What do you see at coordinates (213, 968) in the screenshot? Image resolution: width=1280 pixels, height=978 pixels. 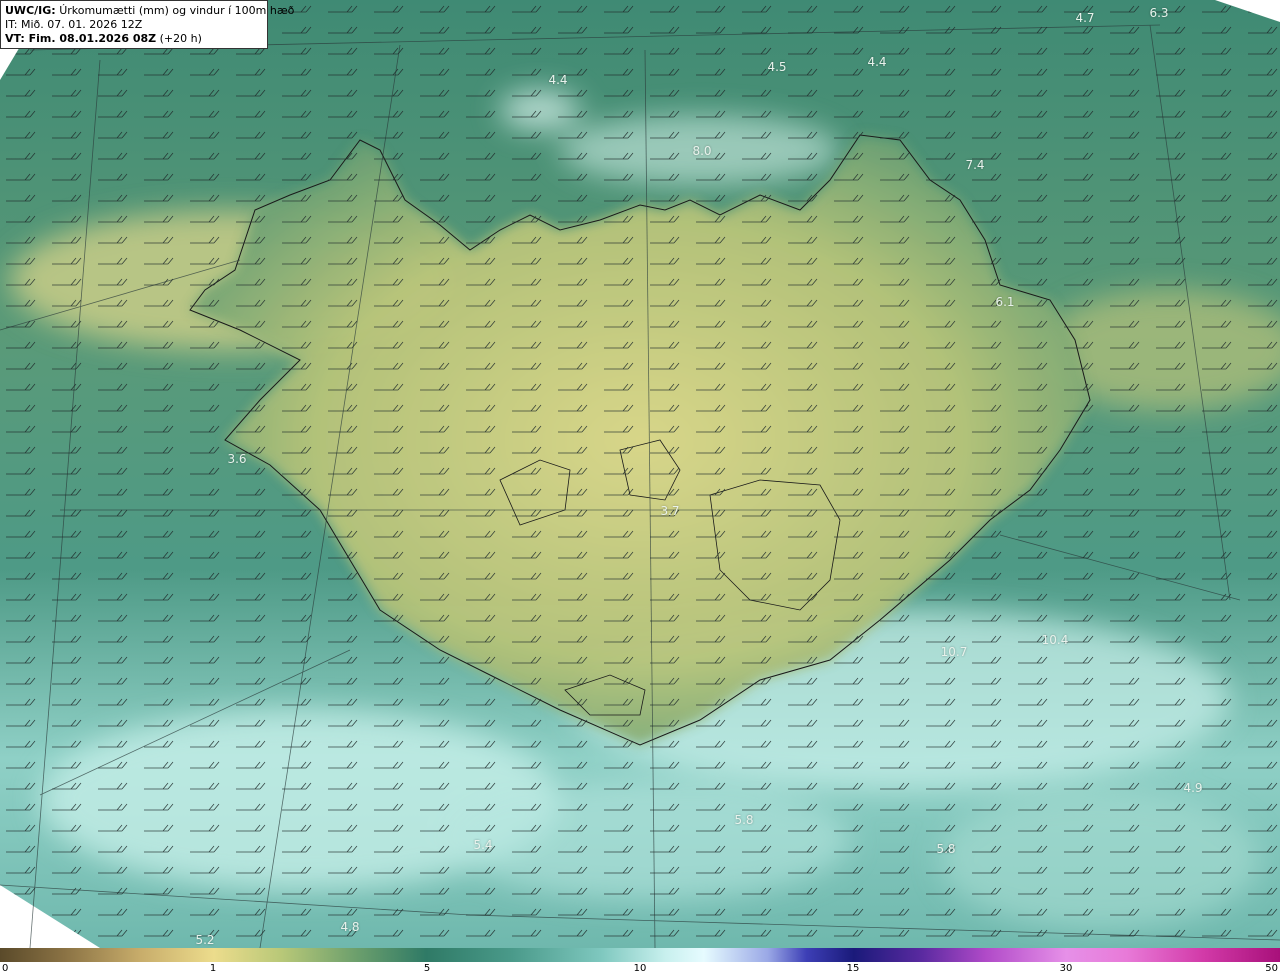 I see `colorbar-tick: 1` at bounding box center [213, 968].